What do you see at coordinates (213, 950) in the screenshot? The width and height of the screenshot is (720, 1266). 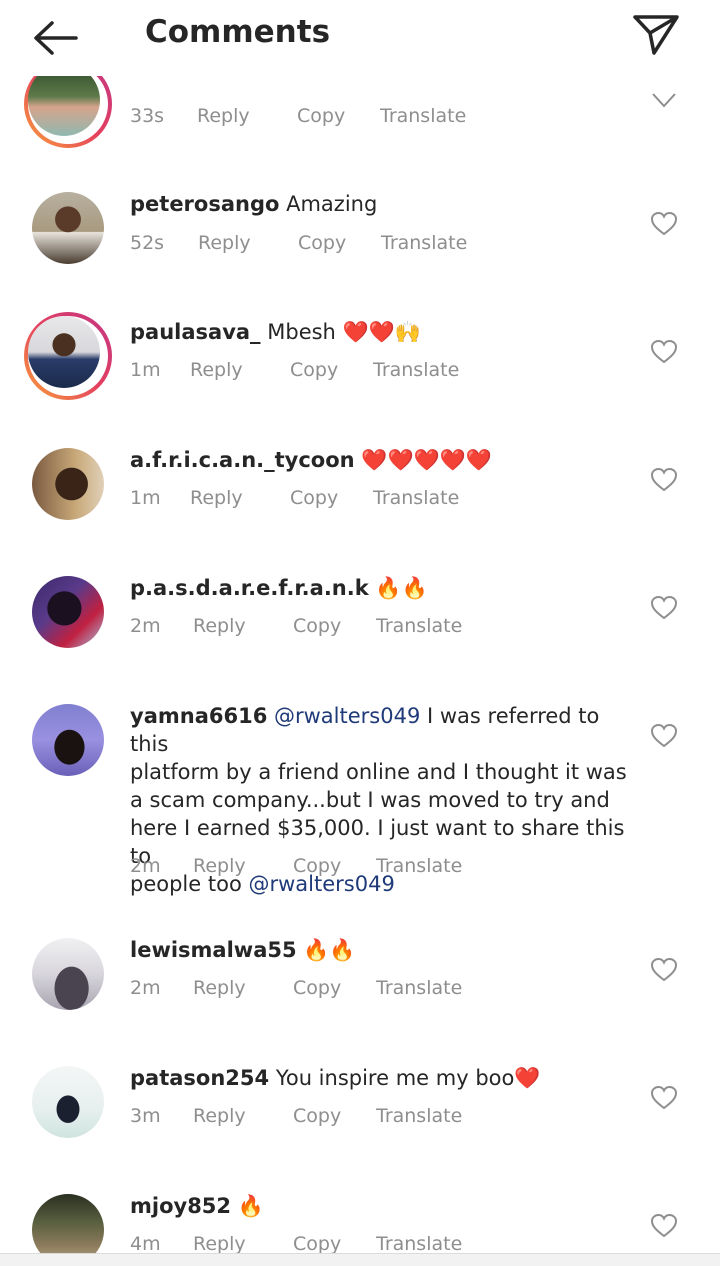 I see `comment-username: lewismalwa55` at bounding box center [213, 950].